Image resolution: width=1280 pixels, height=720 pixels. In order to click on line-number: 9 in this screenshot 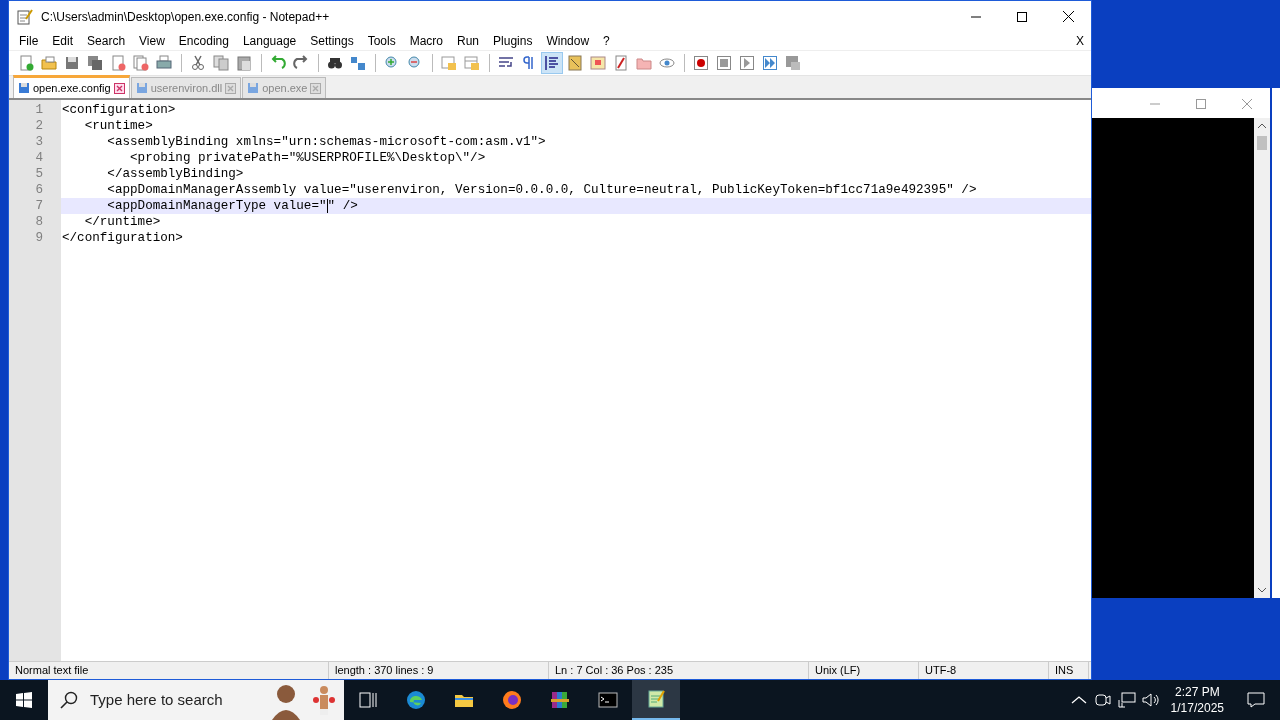, I will do `click(39, 238)`.